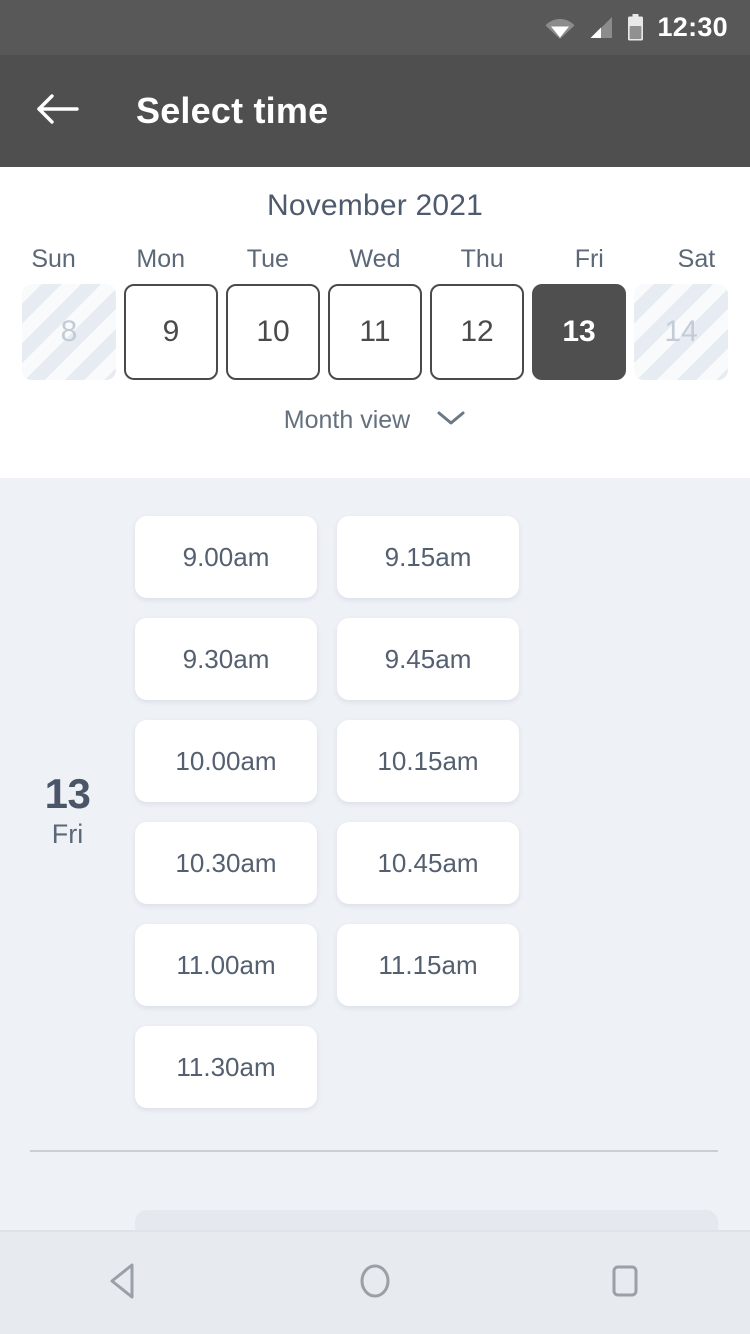 This screenshot has width=750, height=1334. I want to click on back-button, so click(58, 111).